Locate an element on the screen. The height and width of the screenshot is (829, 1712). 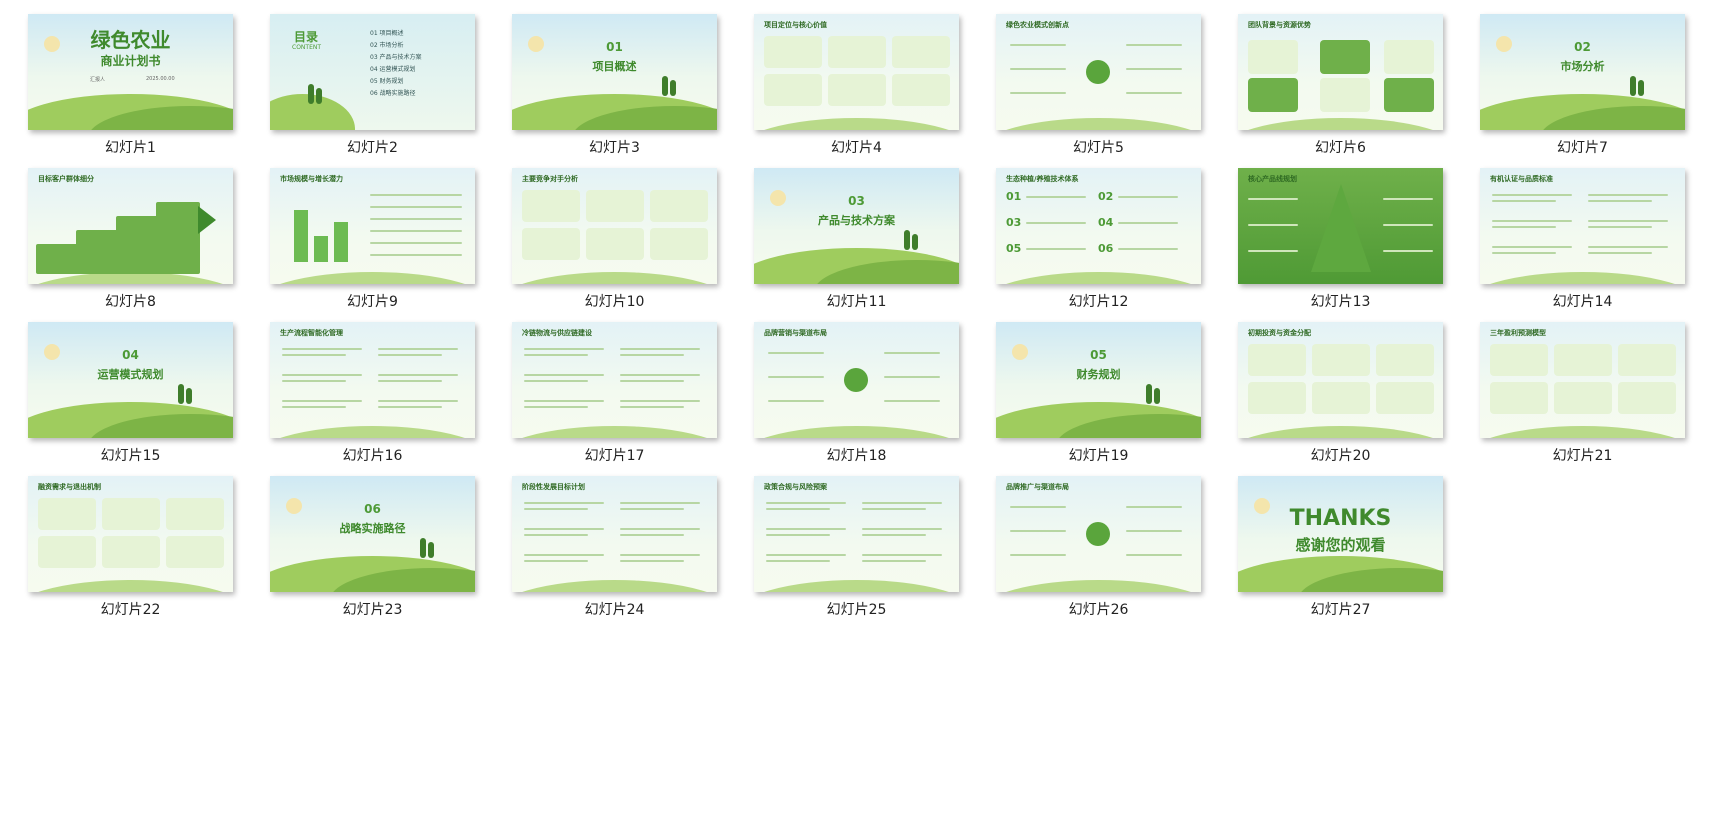
slide-thumbnail: 01 项目概述 is located at coordinates (614, 72).